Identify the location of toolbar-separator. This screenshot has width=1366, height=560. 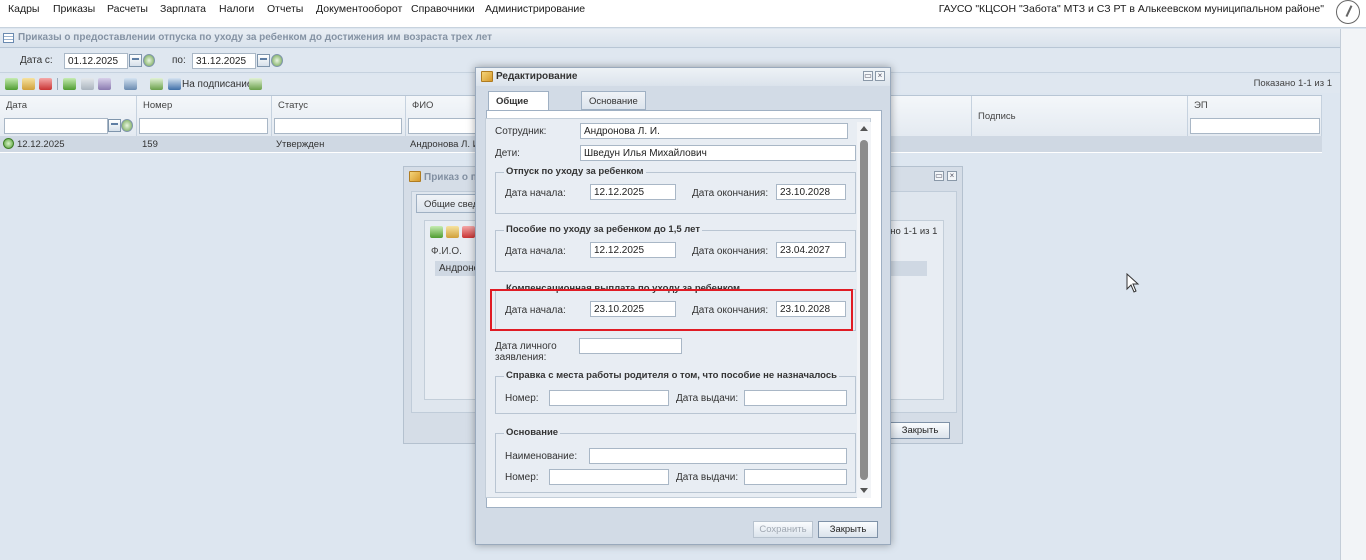
(57, 84).